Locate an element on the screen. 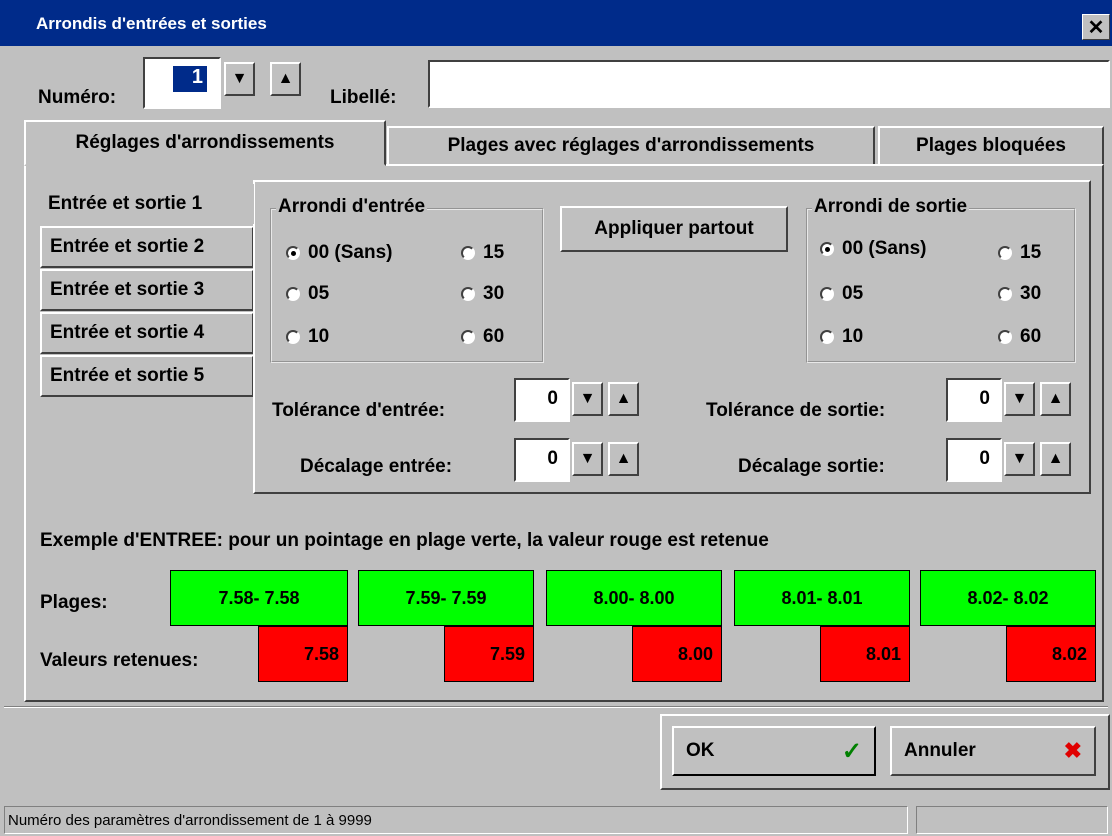  separator is located at coordinates (556, 707).